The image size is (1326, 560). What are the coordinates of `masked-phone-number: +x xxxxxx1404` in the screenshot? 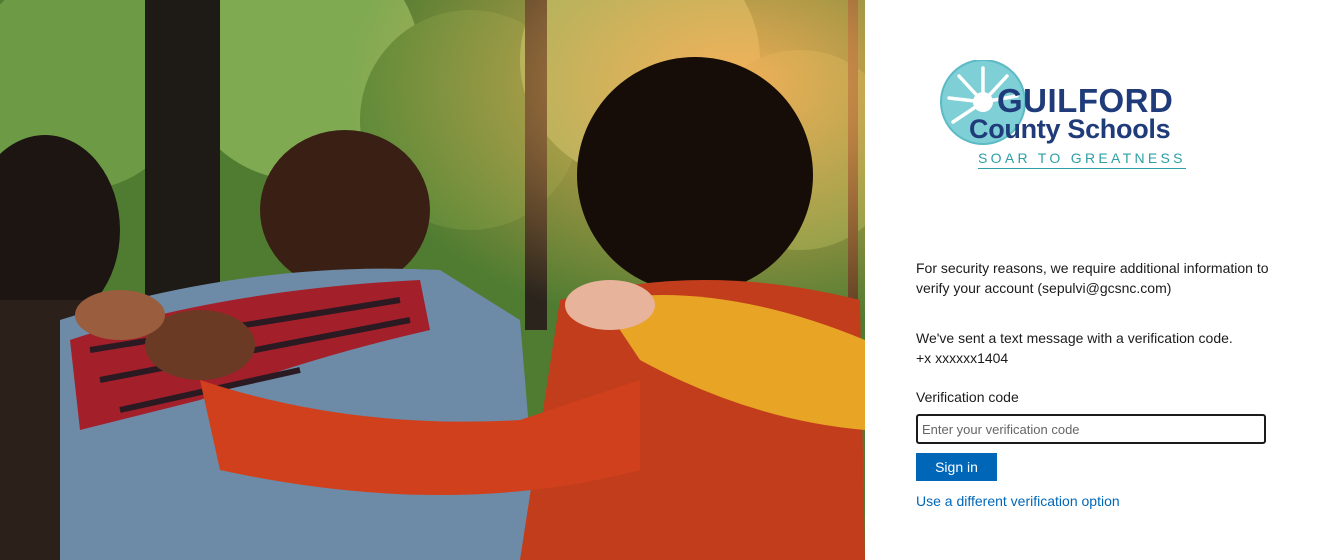 It's located at (962, 358).